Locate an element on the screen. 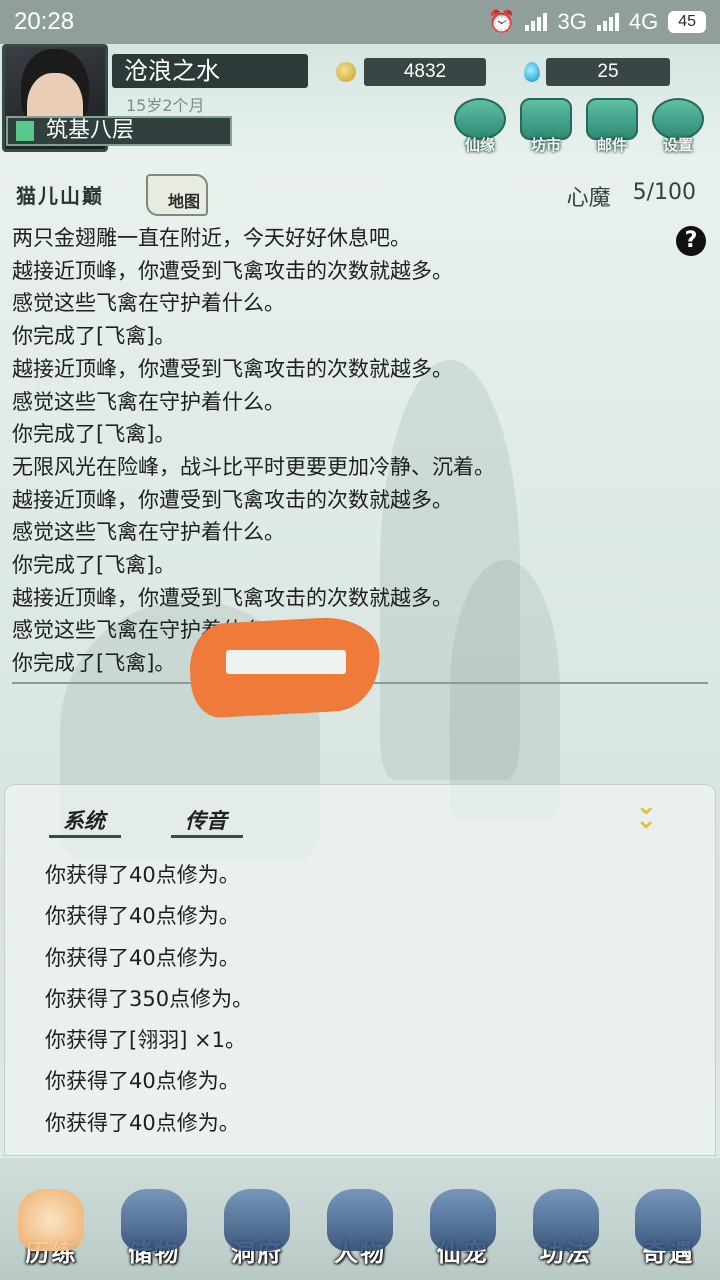 The image size is (720, 1280). redaction-mark-inner is located at coordinates (286, 662).